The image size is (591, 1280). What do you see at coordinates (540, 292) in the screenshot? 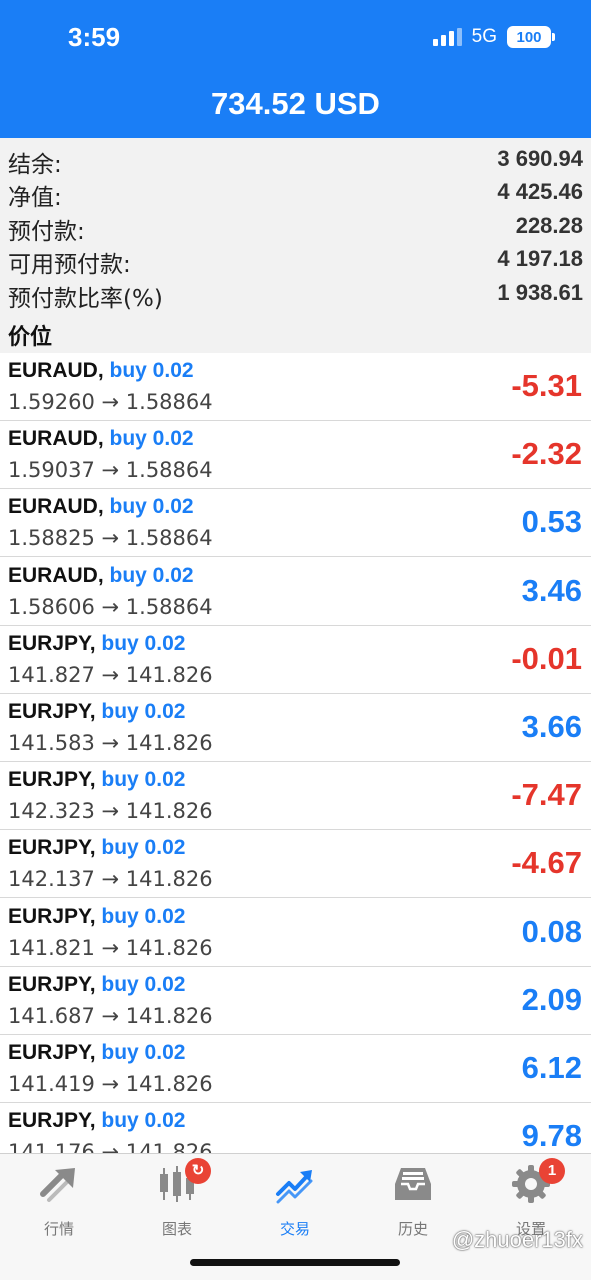
I see `summary-value: 1 938.61` at bounding box center [540, 292].